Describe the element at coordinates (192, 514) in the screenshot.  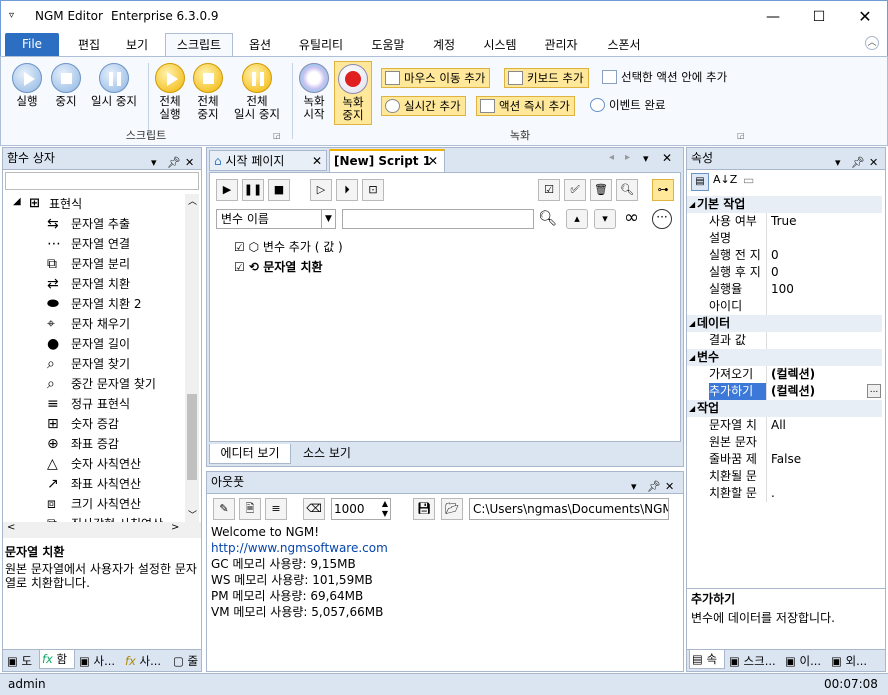
I see `scroll-down-icon: ﹀` at that location.